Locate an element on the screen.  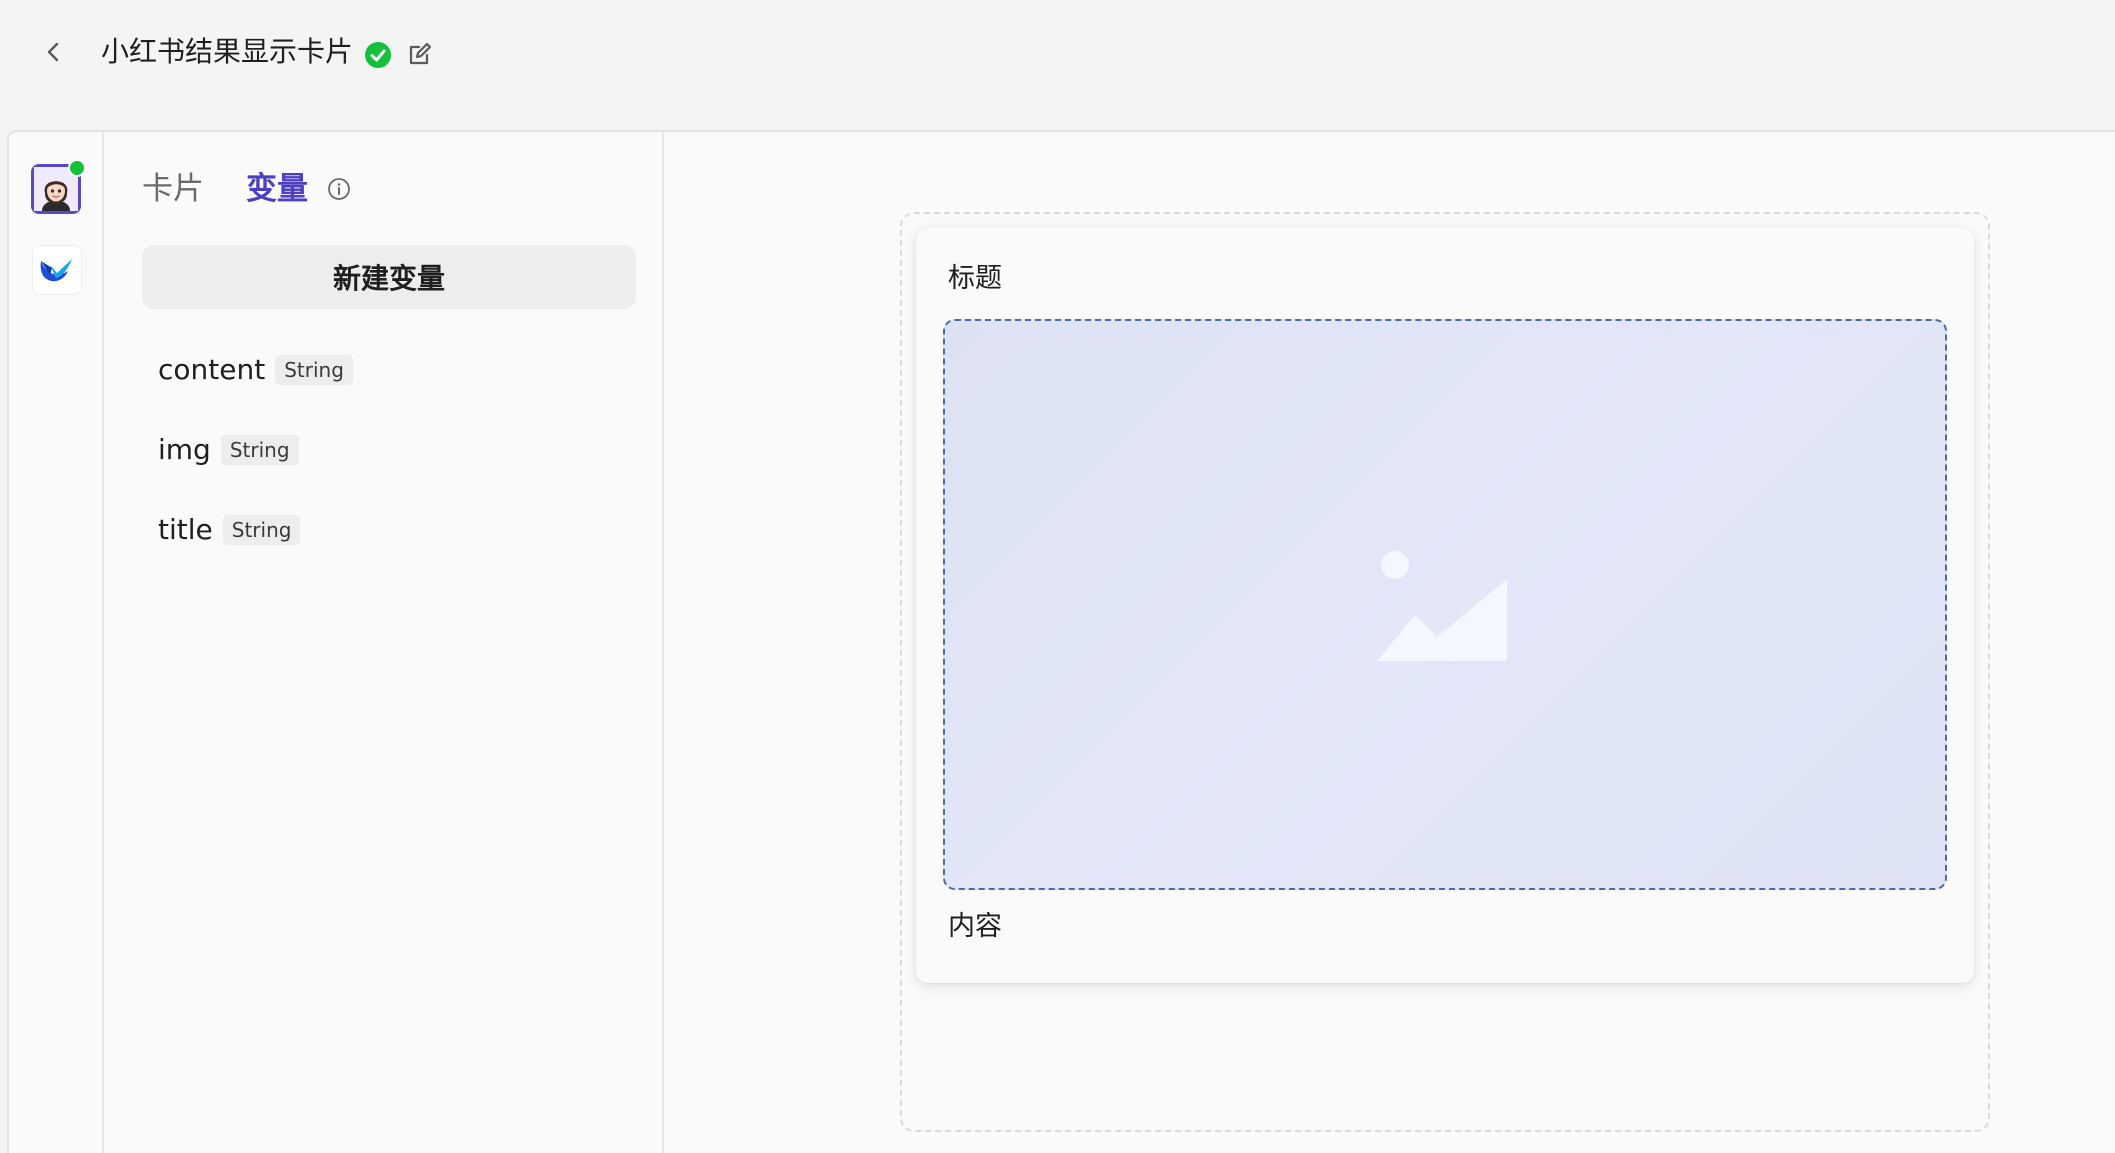
tab-card: 卡片 is located at coordinates (173, 189).